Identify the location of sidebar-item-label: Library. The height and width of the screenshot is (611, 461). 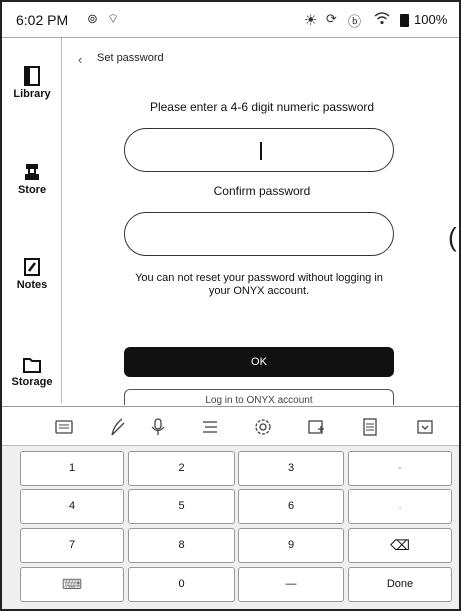
(32, 94).